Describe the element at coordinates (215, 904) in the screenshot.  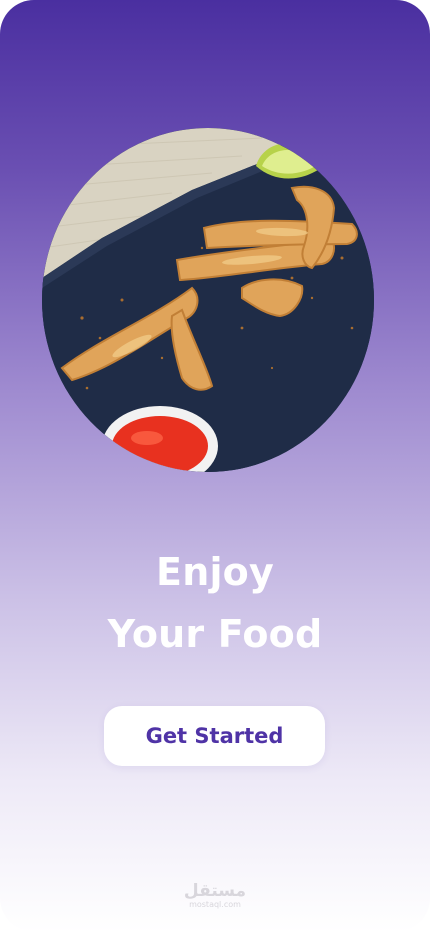
I see `watermark-latin: mostaql.com` at that location.